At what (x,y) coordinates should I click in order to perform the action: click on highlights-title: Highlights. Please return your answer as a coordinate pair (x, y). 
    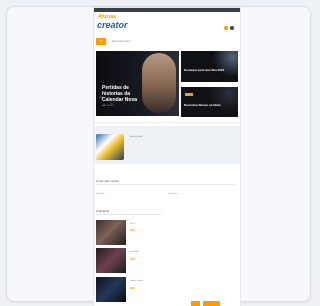
    Looking at the image, I should click on (103, 211).